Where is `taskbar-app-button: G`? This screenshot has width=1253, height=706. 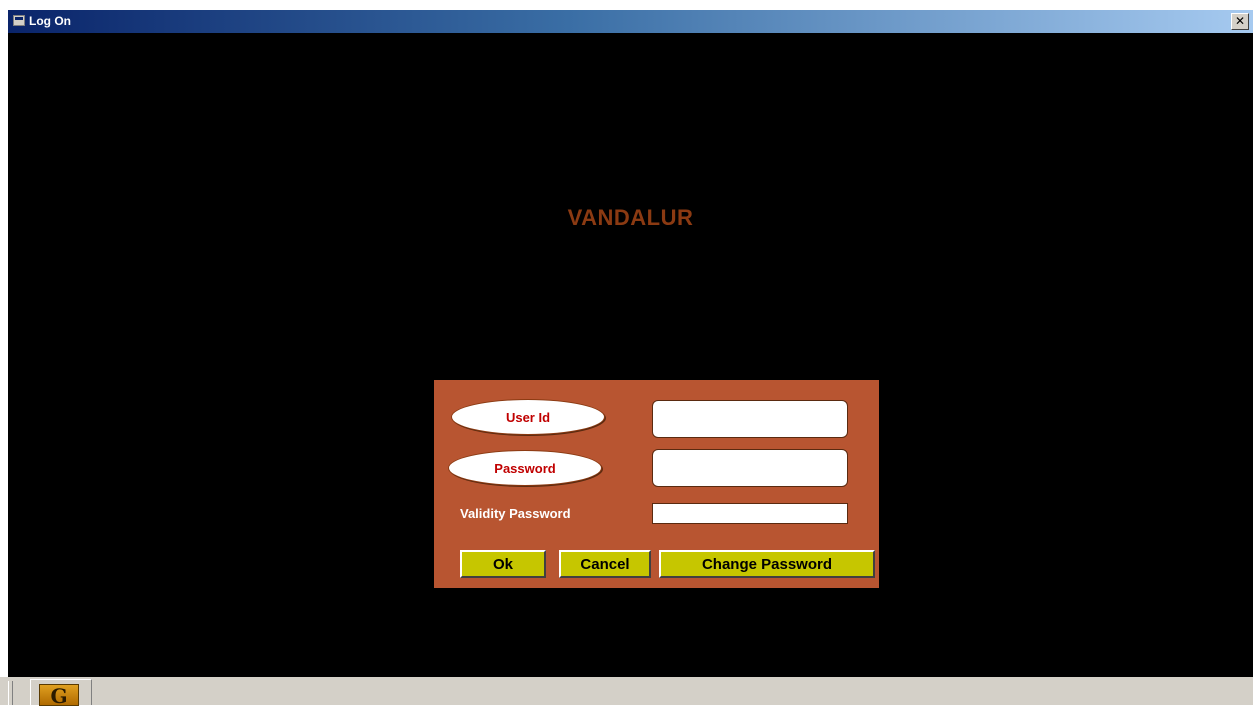
taskbar-app-button: G is located at coordinates (61, 692).